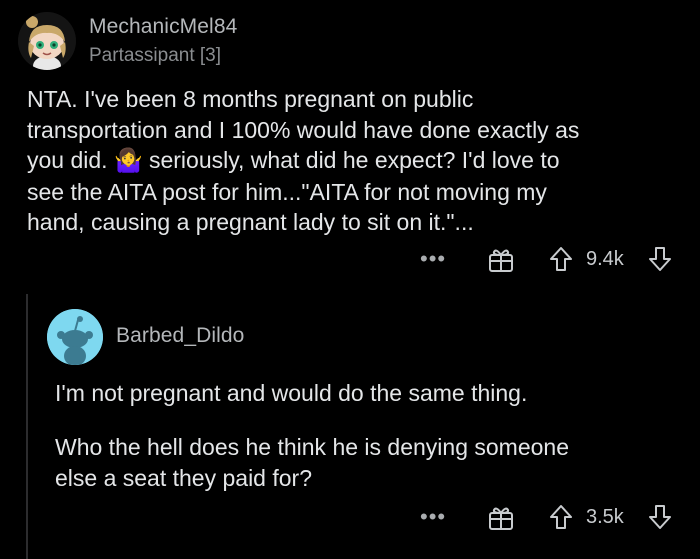 The height and width of the screenshot is (559, 700). What do you see at coordinates (27, 426) in the screenshot?
I see `thread-line` at bounding box center [27, 426].